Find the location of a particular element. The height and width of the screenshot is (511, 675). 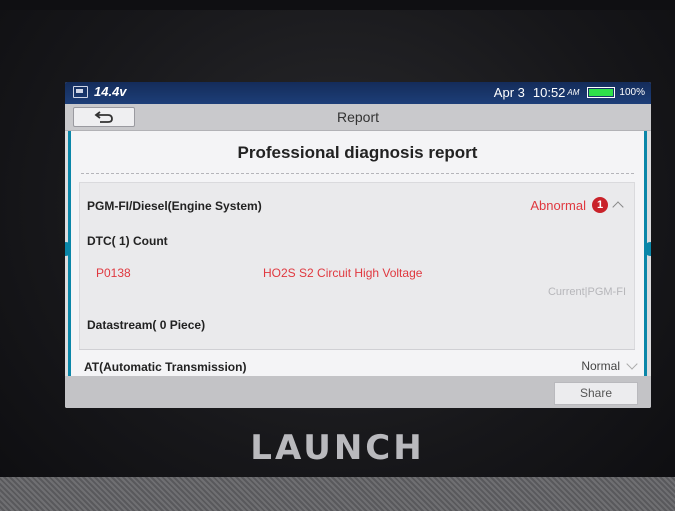

status-right: Apr 3 10:52 AM 100% is located at coordinates (569, 92).